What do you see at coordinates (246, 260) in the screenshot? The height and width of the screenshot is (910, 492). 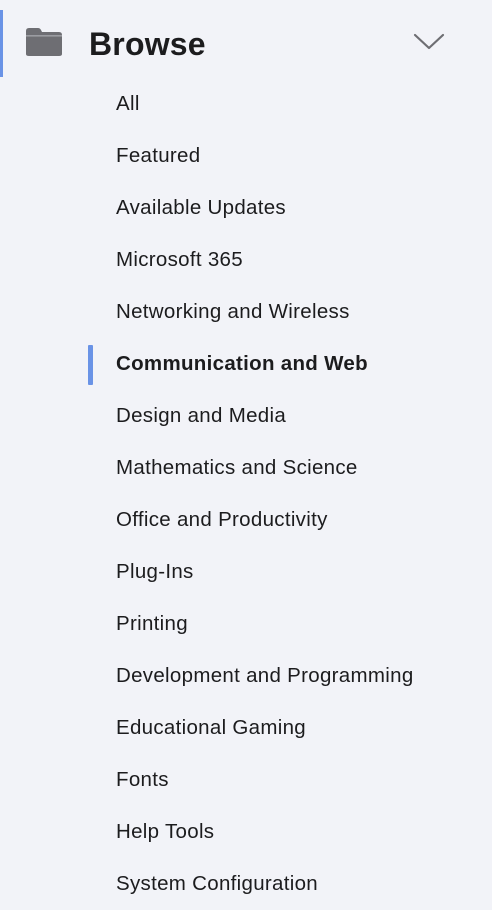 I see `menu-item-microsoft-365: Microsoft 365` at bounding box center [246, 260].